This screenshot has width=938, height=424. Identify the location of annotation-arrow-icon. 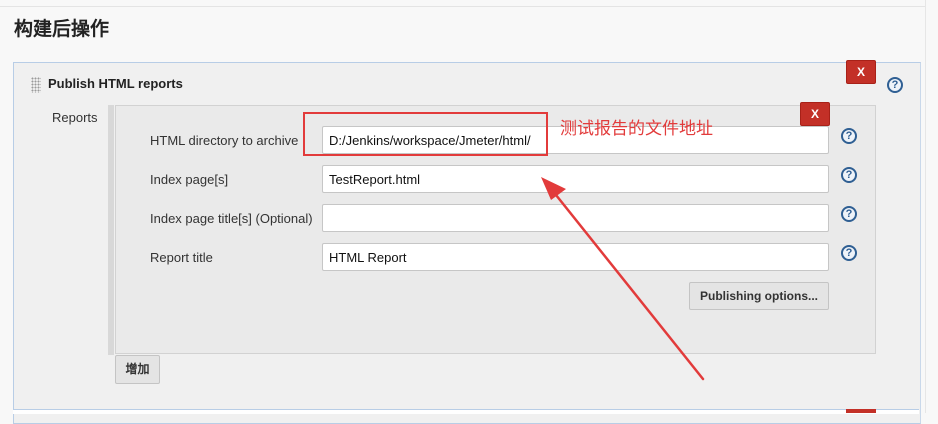
(623, 279).